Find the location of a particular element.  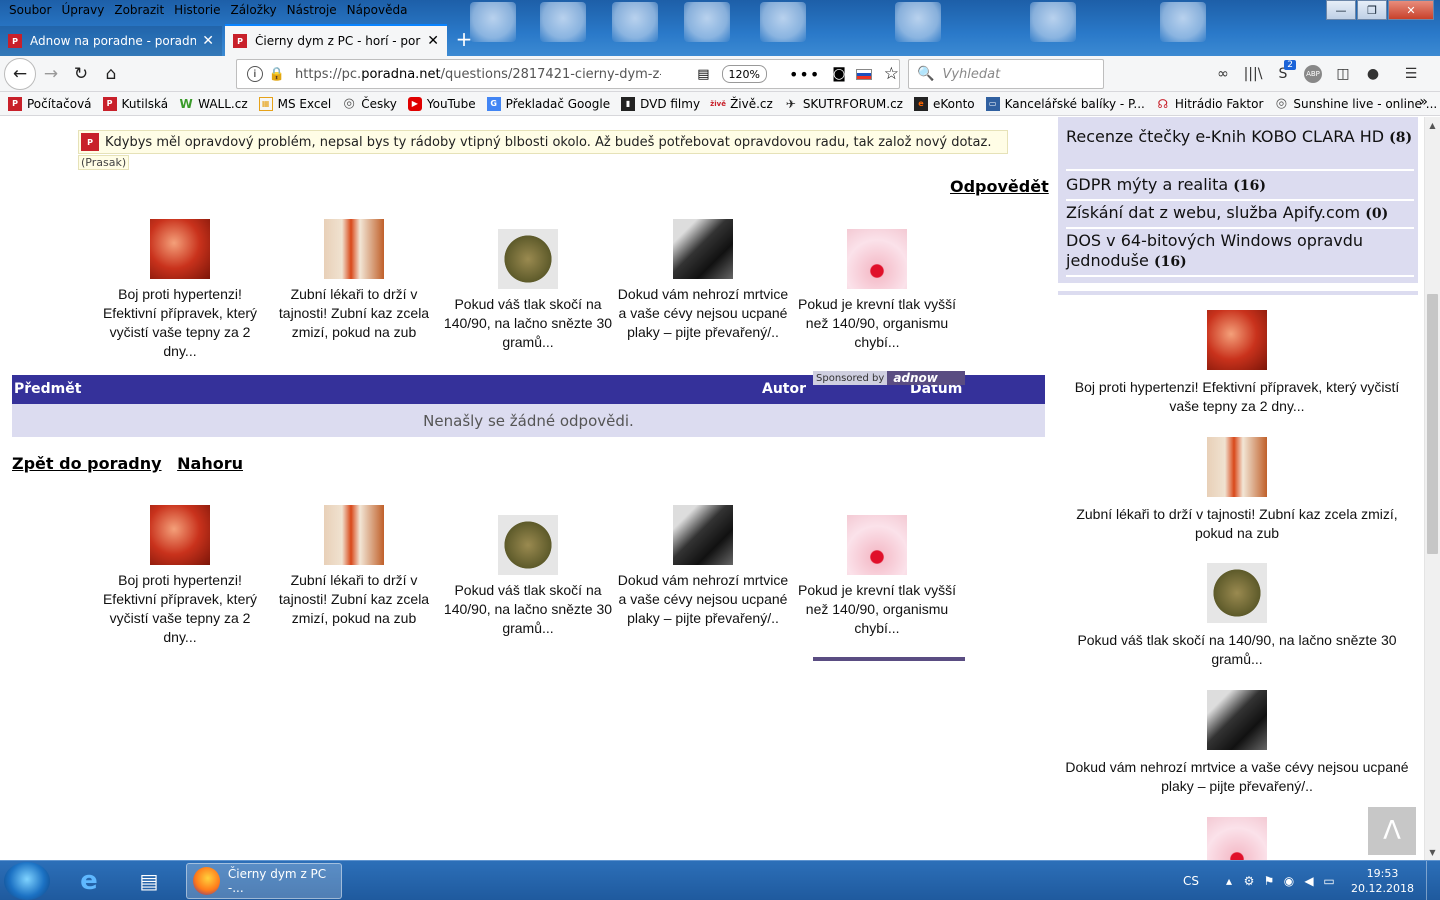

library-icon: |||\ is located at coordinates (1253, 74).